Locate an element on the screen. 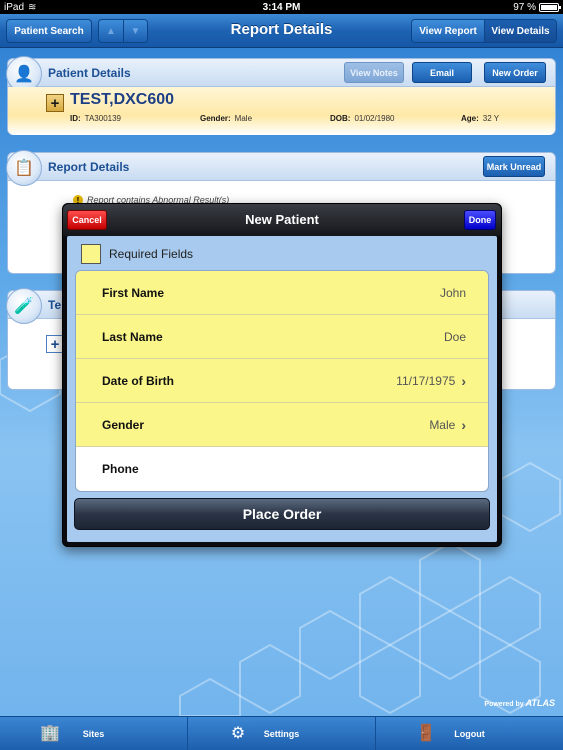 Image resolution: width=563 pixels, height=750 pixels. gear-icon: ⚙ is located at coordinates (238, 733).